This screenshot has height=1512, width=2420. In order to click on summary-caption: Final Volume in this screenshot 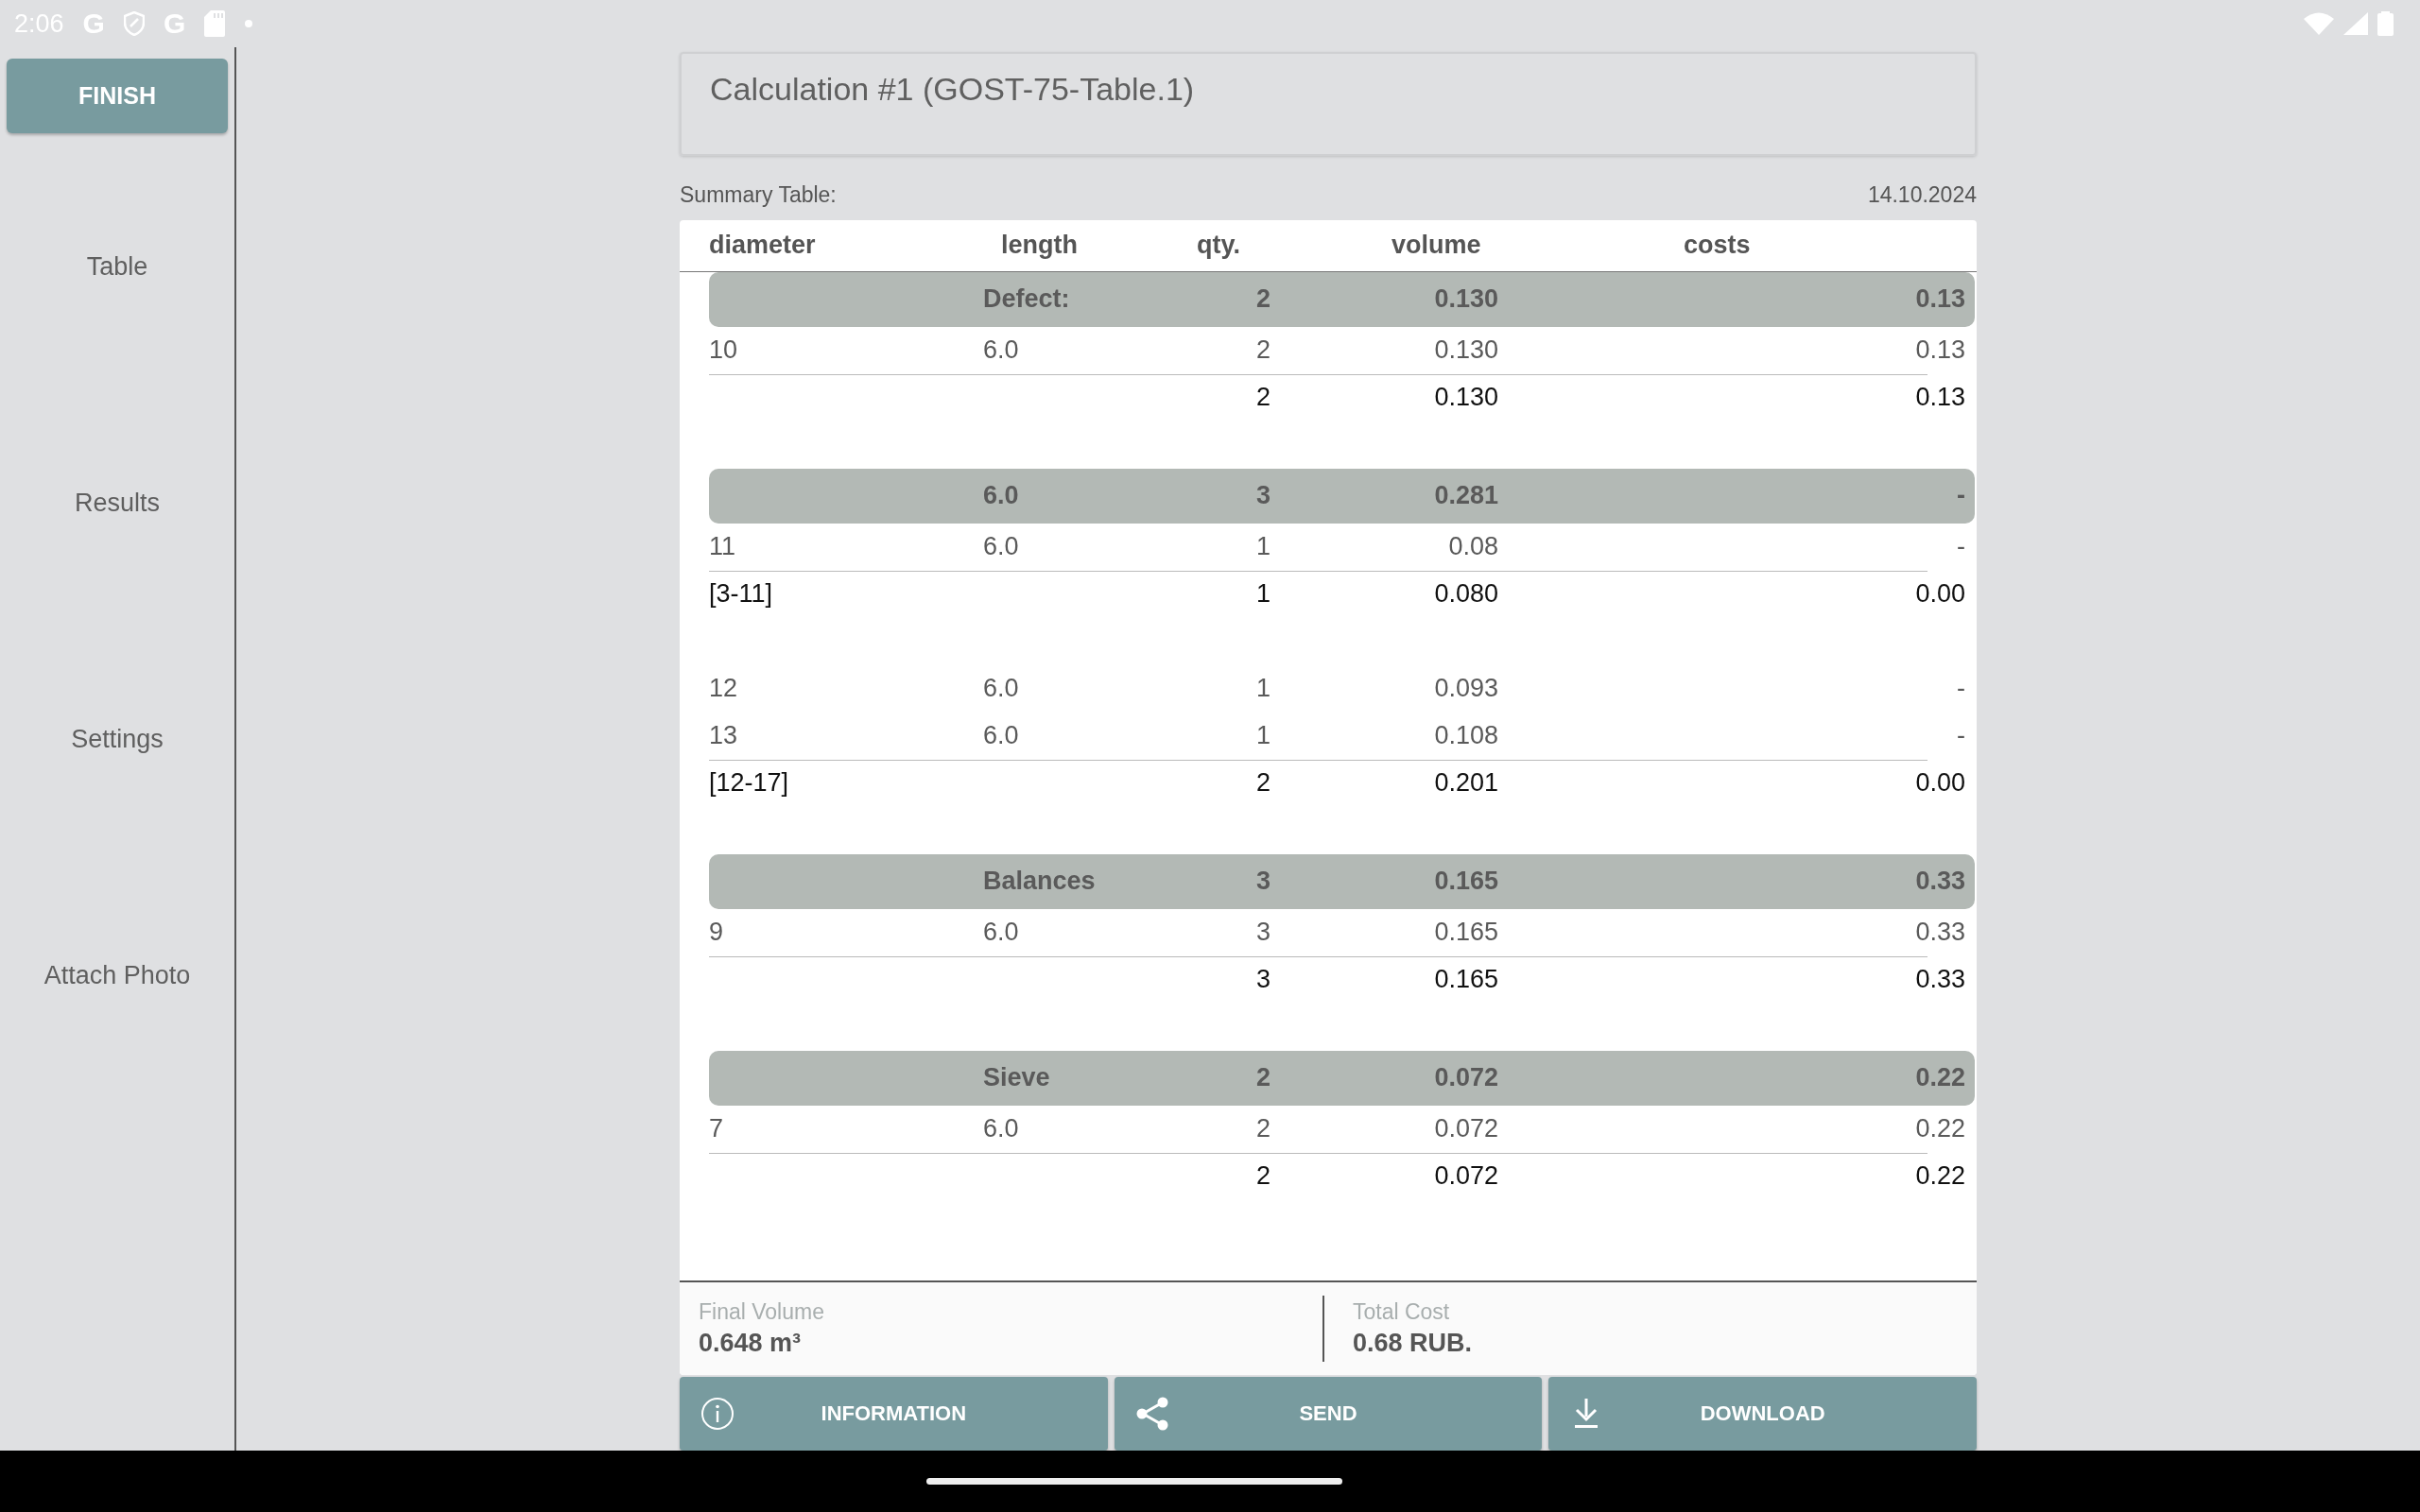, I will do `click(762, 1312)`.